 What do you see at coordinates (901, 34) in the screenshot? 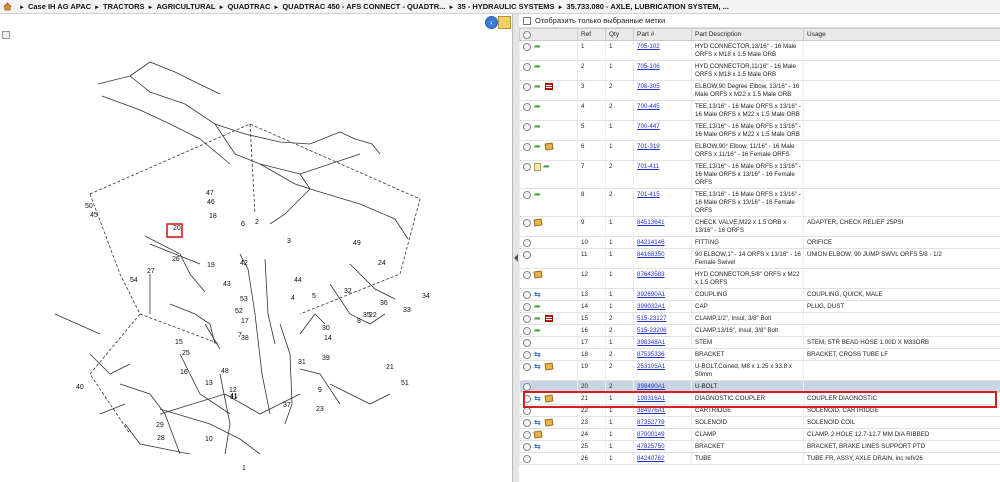
I see `header-usage: Usage` at bounding box center [901, 34].